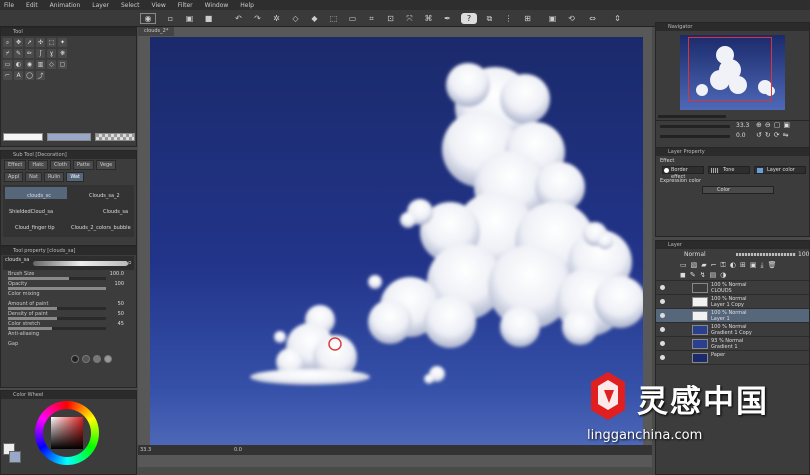 The width and height of the screenshot is (810, 475). What do you see at coordinates (83, 165) in the screenshot?
I see `subtool-tab-pattern: Patte` at bounding box center [83, 165].